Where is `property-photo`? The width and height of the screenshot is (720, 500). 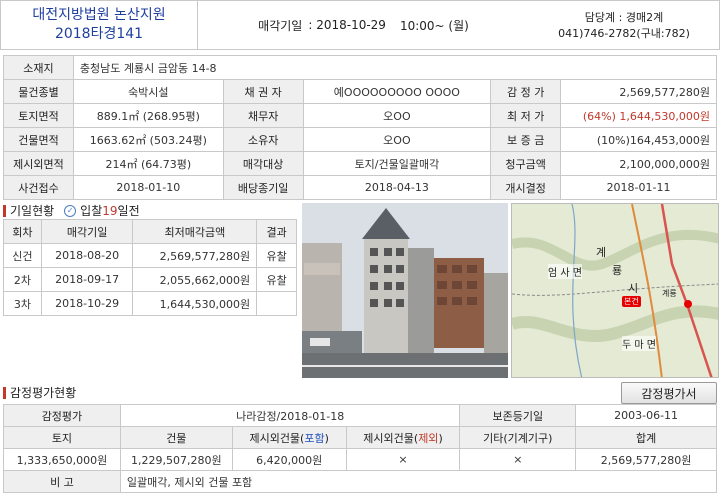
property-photo is located at coordinates (405, 290).